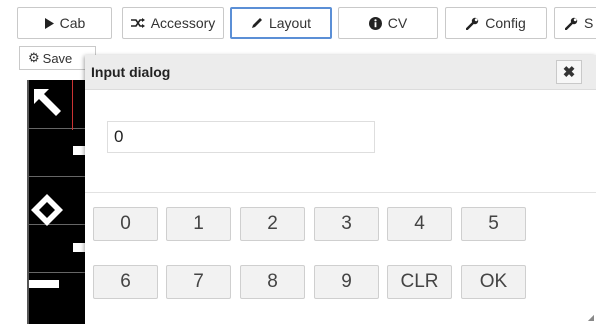 This screenshot has width=596, height=324. I want to click on arrow-track-icon, so click(47, 102).